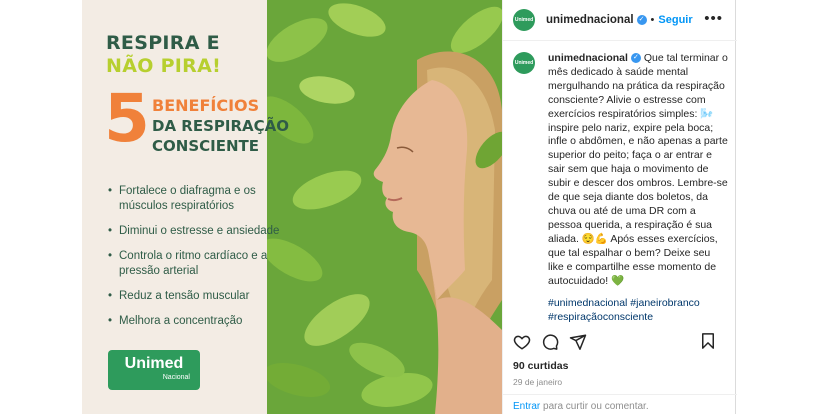 The image size is (828, 414). I want to click on post-date: 29 de janeiro, so click(537, 382).